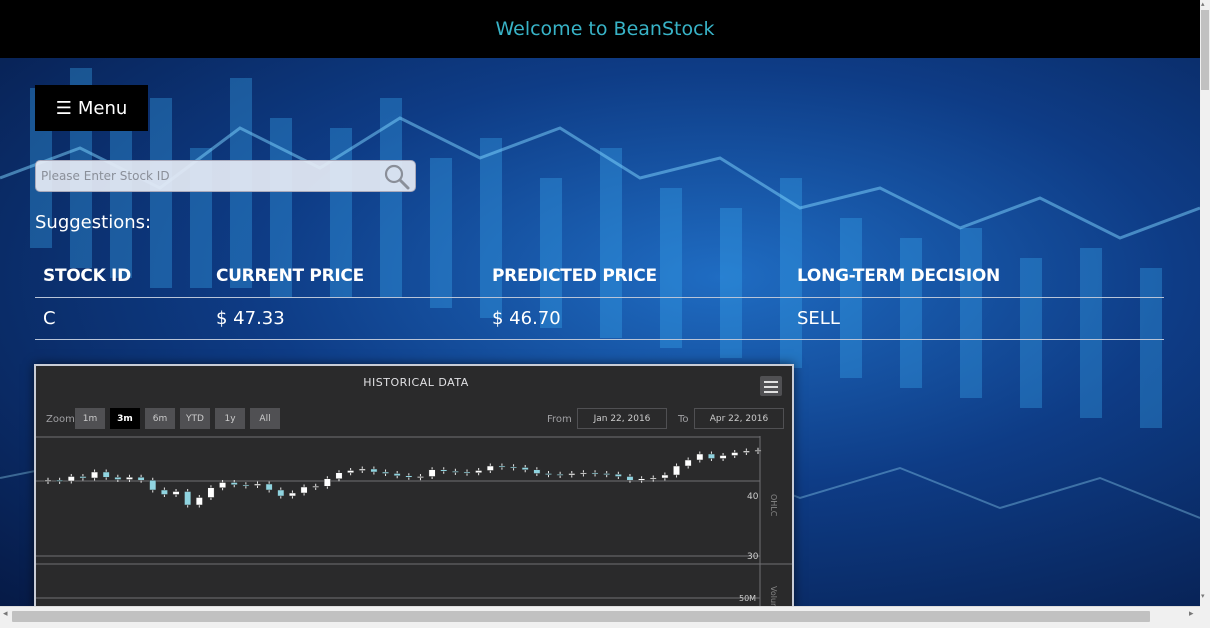  What do you see at coordinates (898, 276) in the screenshot?
I see `column-header-decision: LONG-TERM DECISION` at bounding box center [898, 276].